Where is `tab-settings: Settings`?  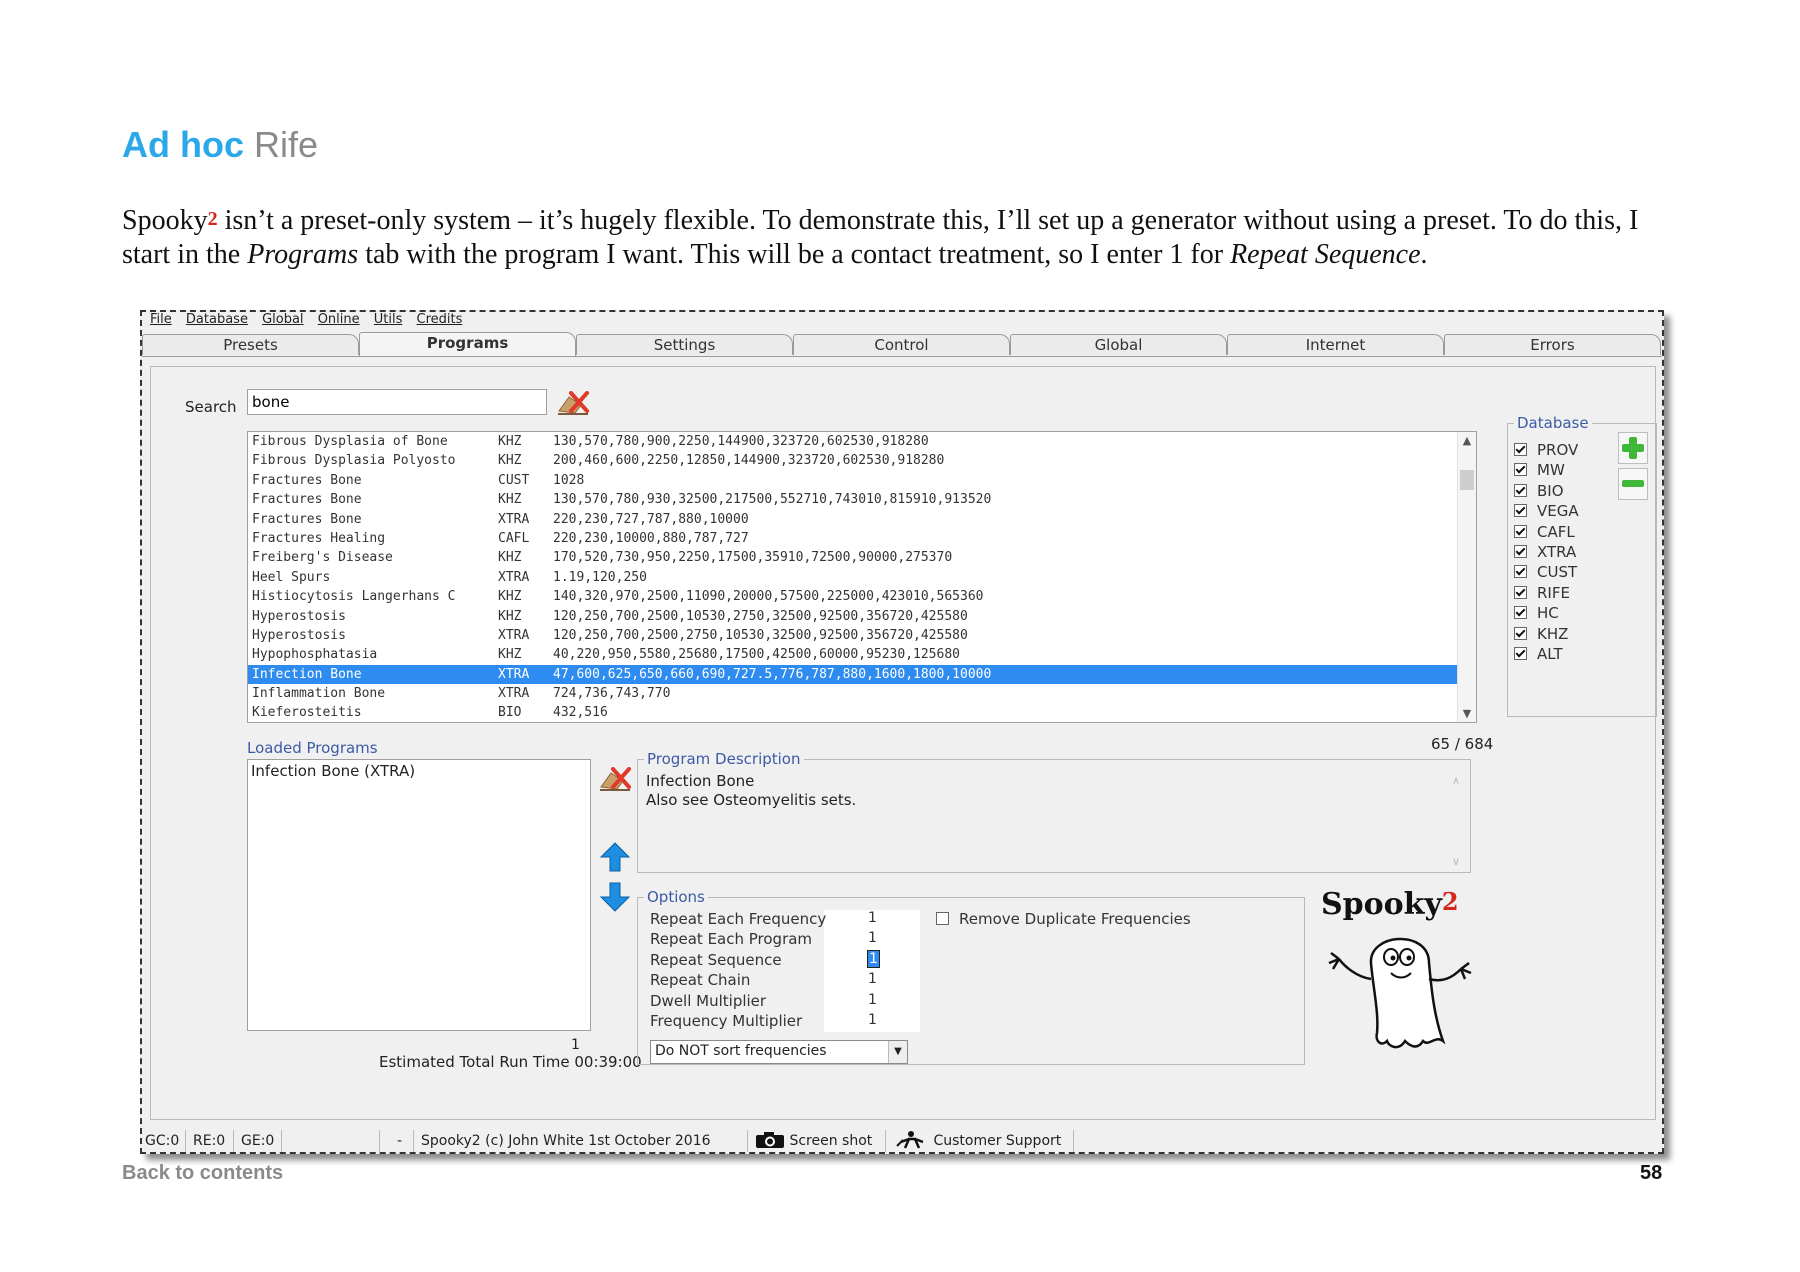
tab-settings: Settings is located at coordinates (684, 344).